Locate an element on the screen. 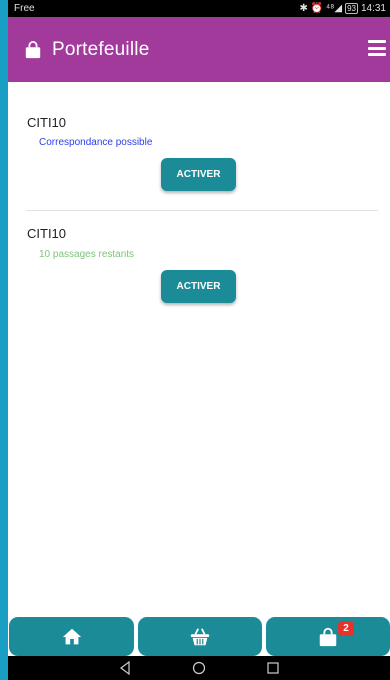  nav-wallet-button: 2 is located at coordinates (328, 636).